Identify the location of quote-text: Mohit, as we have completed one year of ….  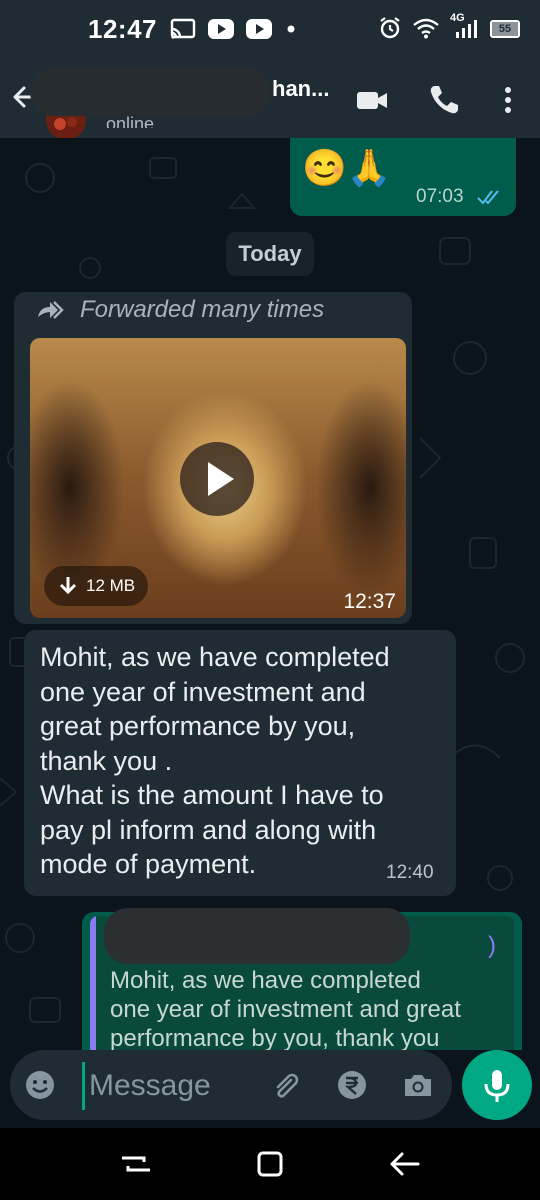
(310, 1008).